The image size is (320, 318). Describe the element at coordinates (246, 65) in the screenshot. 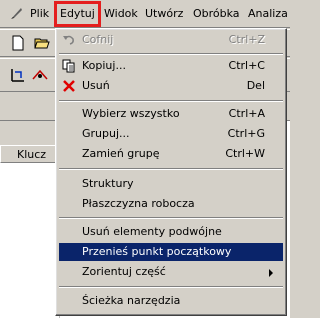

I see `menu-item-shortcut: Ctrl+C` at that location.